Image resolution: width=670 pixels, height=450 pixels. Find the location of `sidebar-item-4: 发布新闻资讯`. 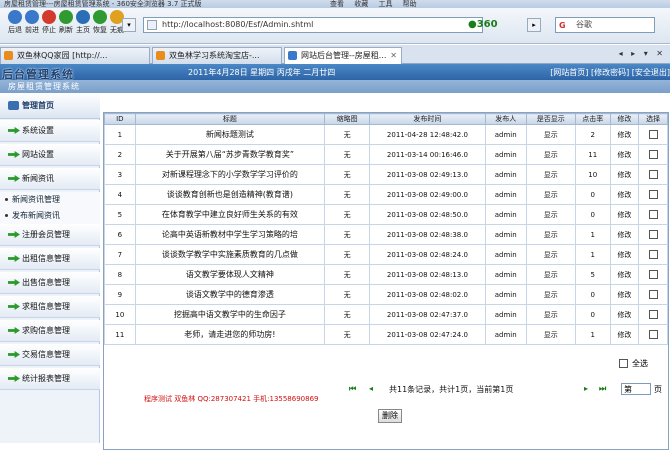

sidebar-item-4: 发布新闻资讯 is located at coordinates (50, 216).